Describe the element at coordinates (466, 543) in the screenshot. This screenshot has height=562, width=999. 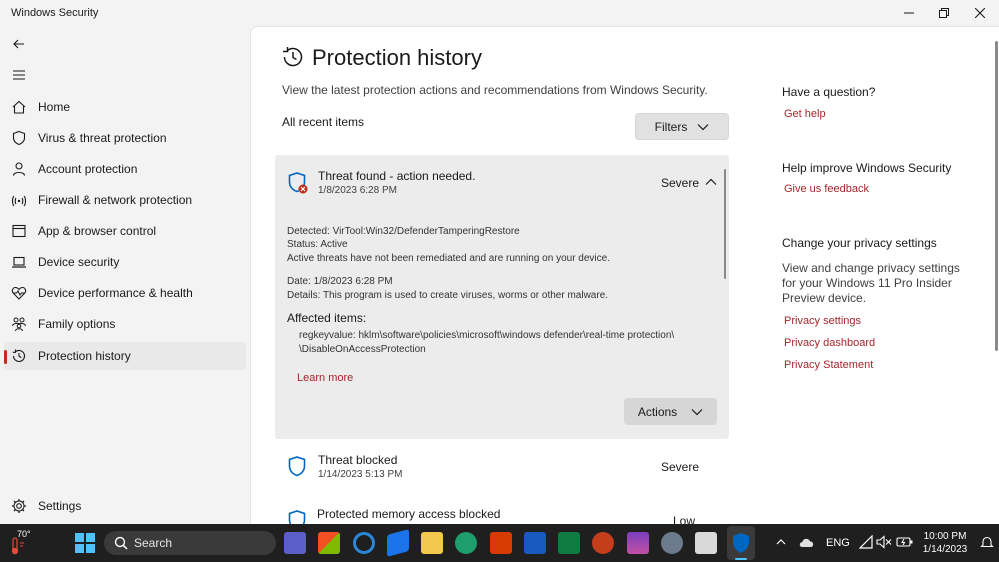
I see `edge-browser-icon` at that location.